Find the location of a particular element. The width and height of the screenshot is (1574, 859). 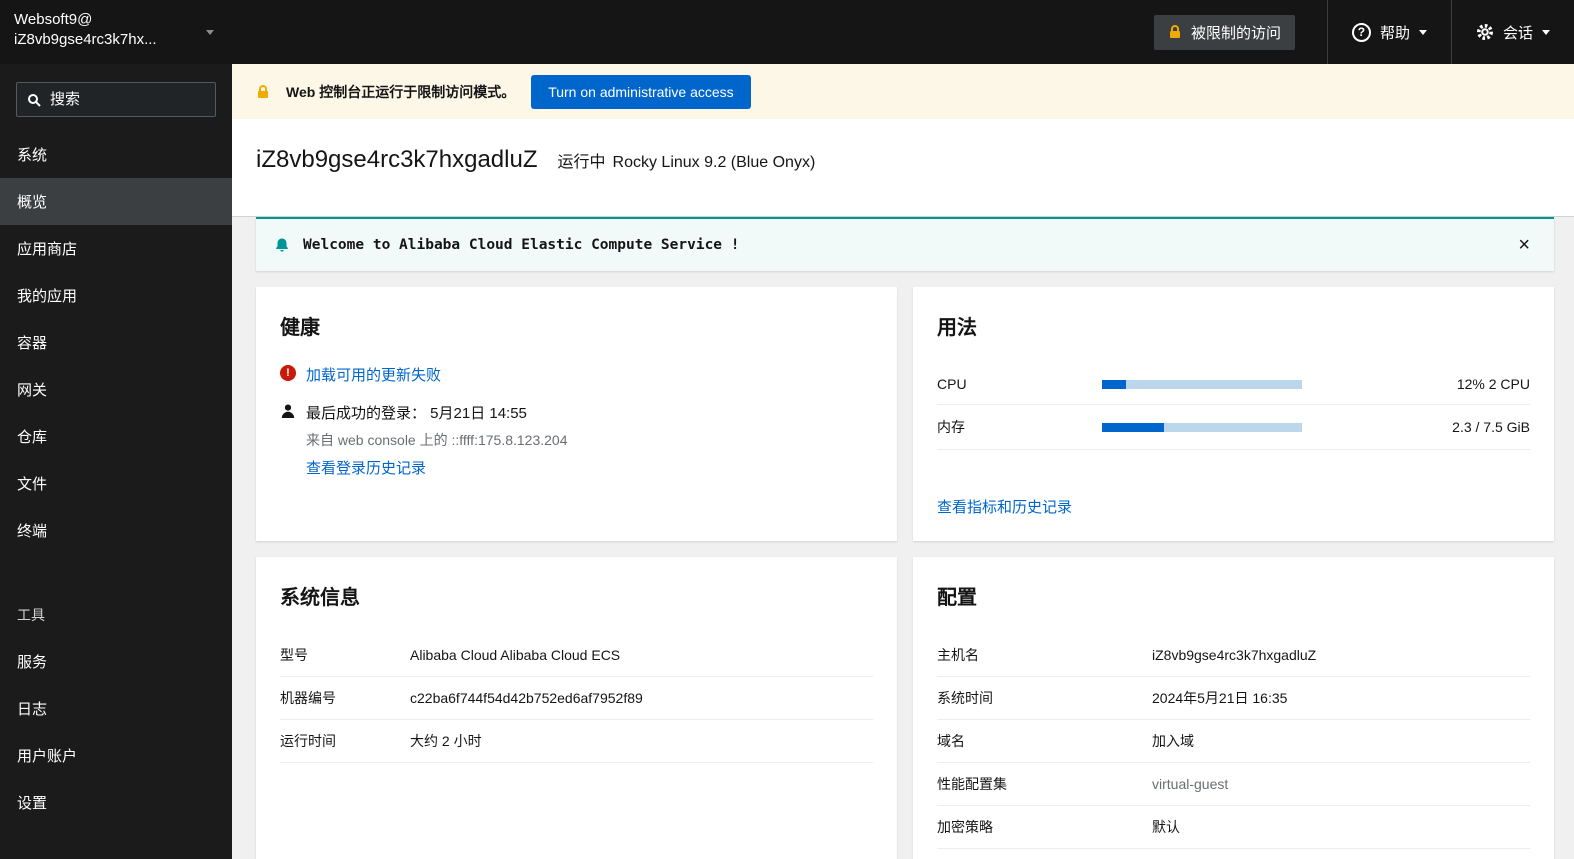

tuned-profile-value: virtual-guest is located at coordinates (1341, 784).